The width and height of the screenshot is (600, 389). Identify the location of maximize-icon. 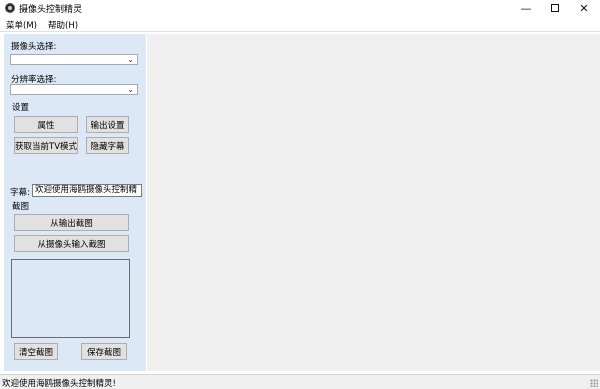
(555, 8).